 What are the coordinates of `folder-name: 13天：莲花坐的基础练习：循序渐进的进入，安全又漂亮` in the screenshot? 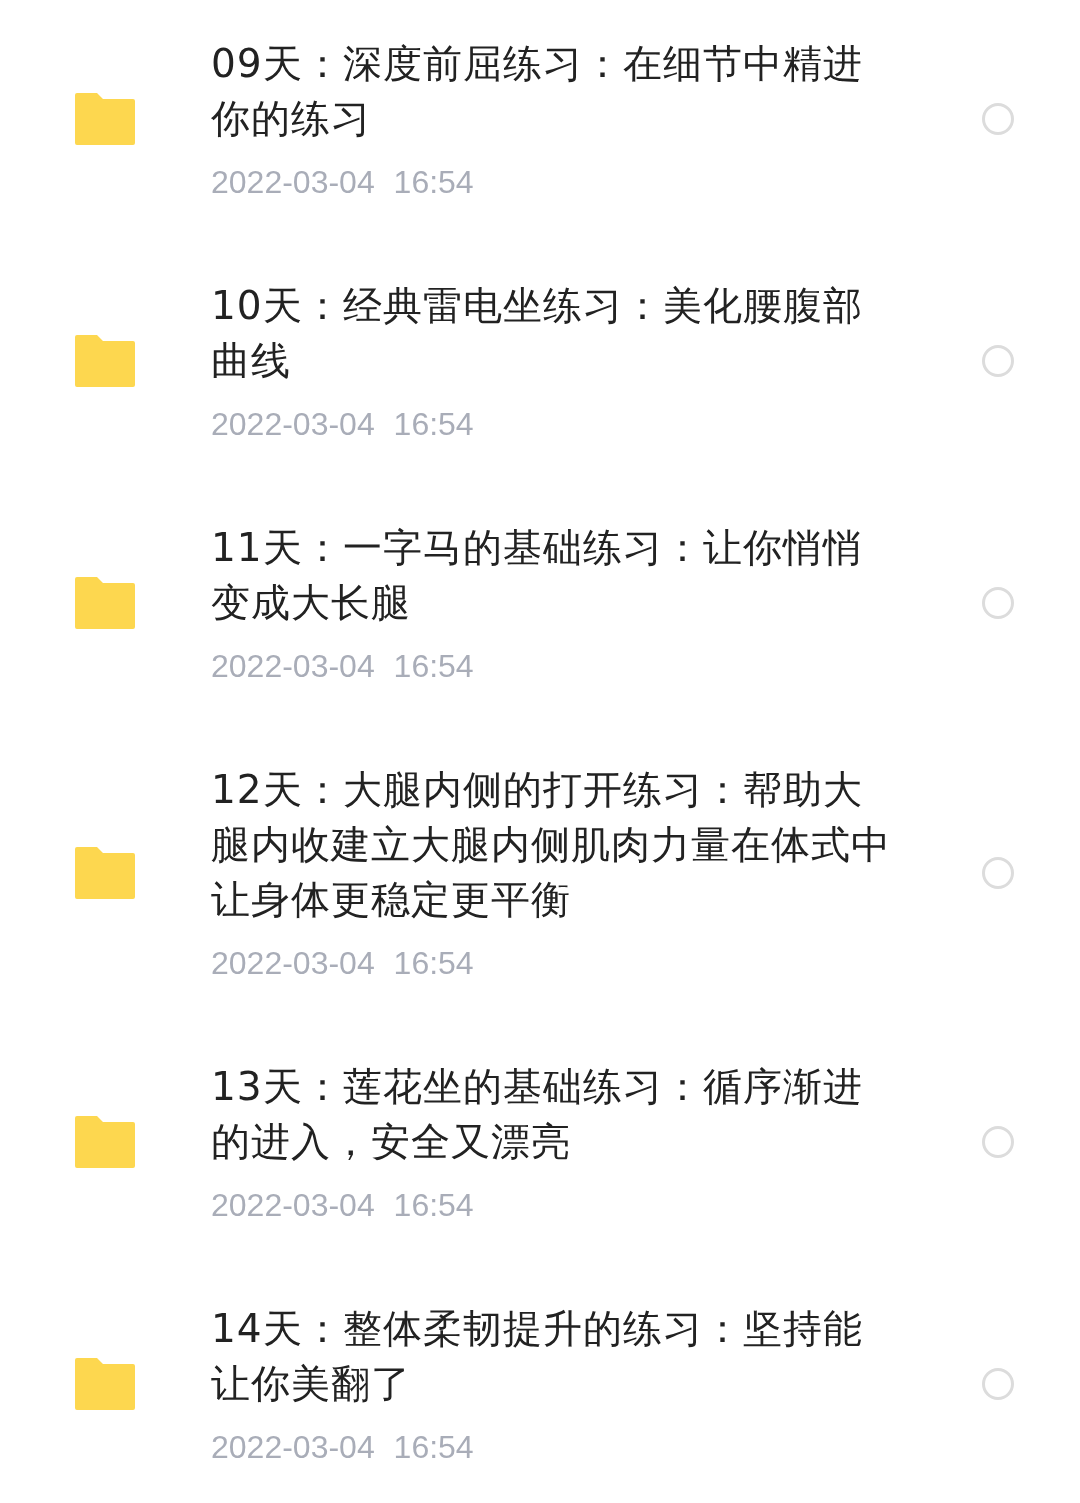 It's located at (556, 1114).